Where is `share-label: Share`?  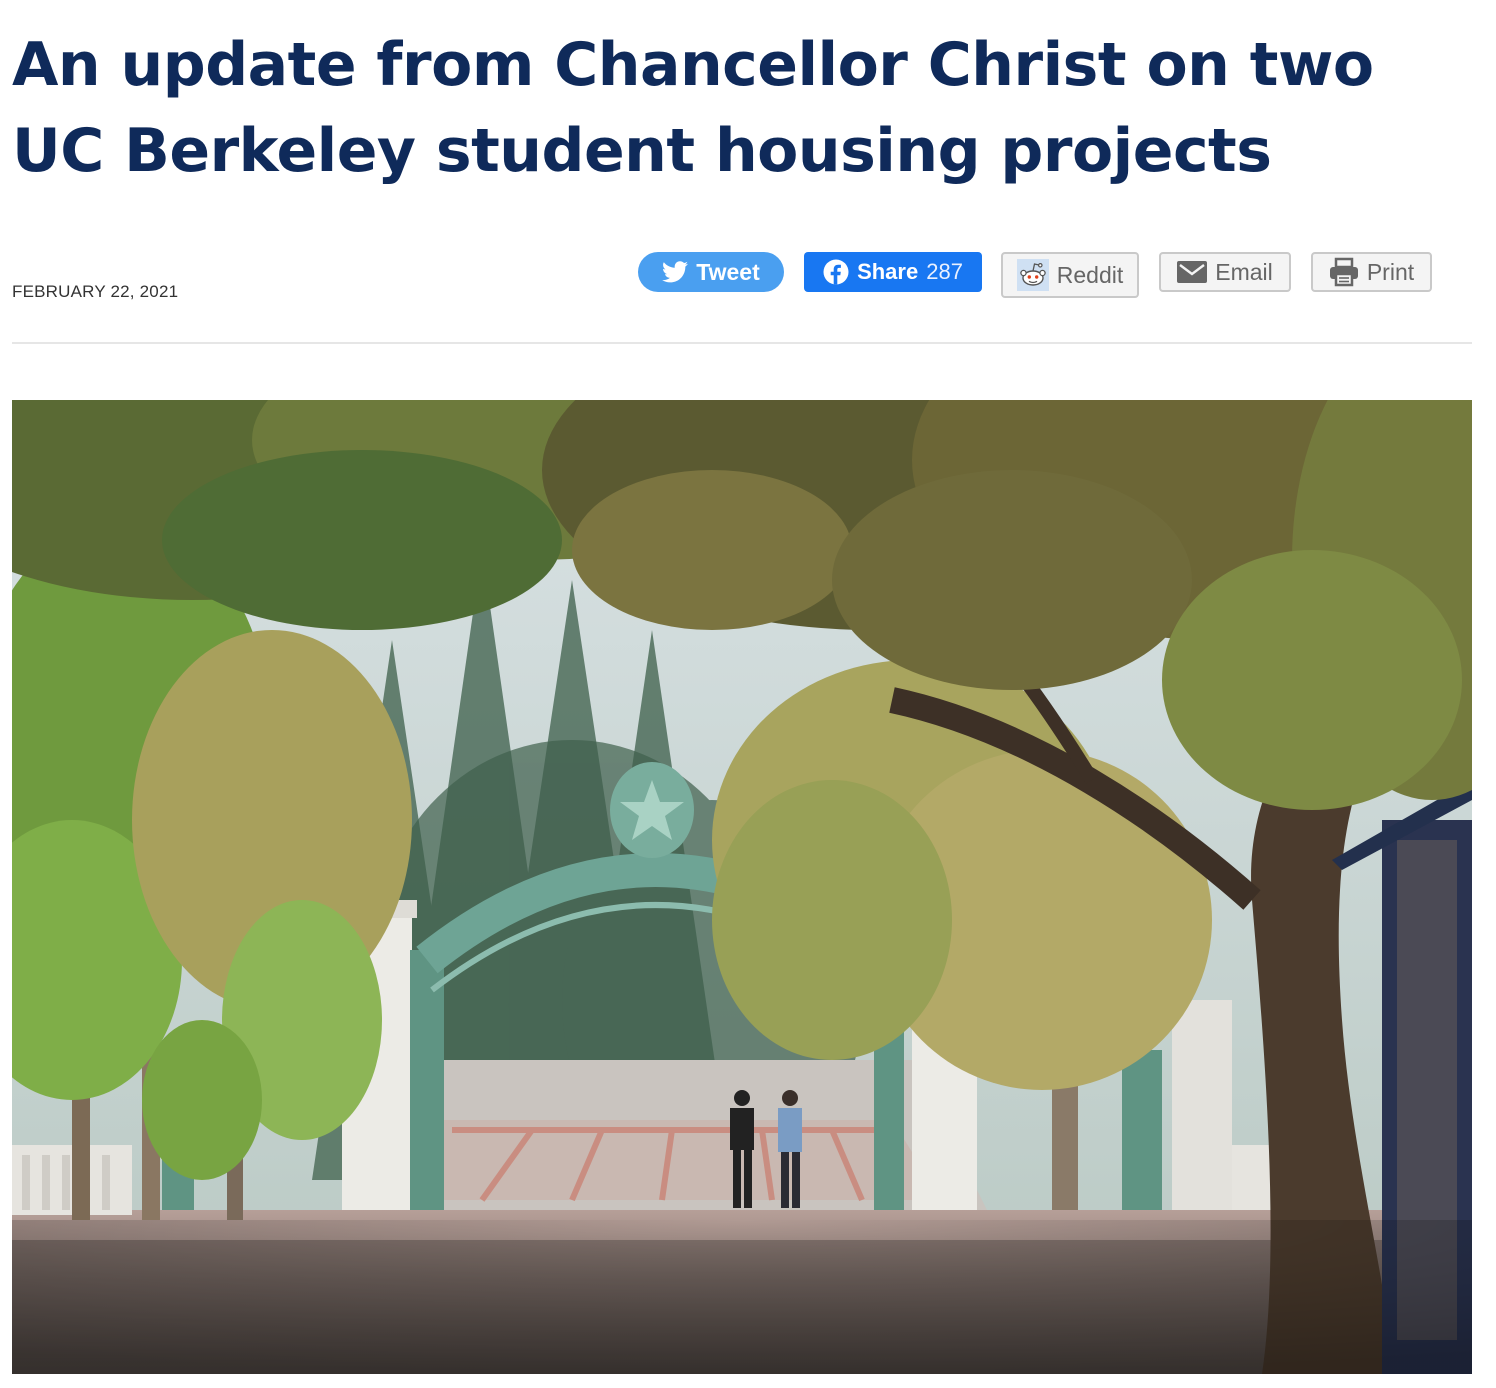
share-label: Share is located at coordinates (888, 271).